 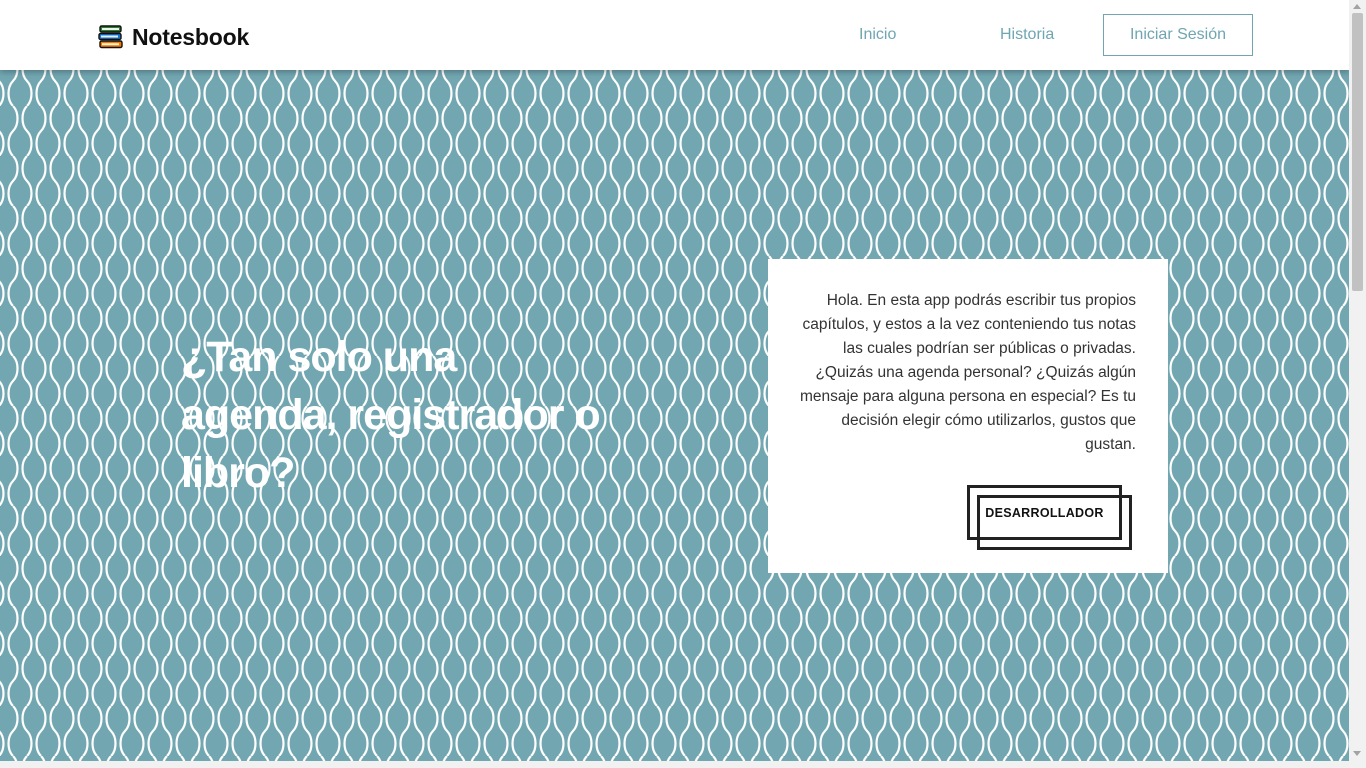 I want to click on scroll-down-arrow-icon, so click(x=1357, y=753).